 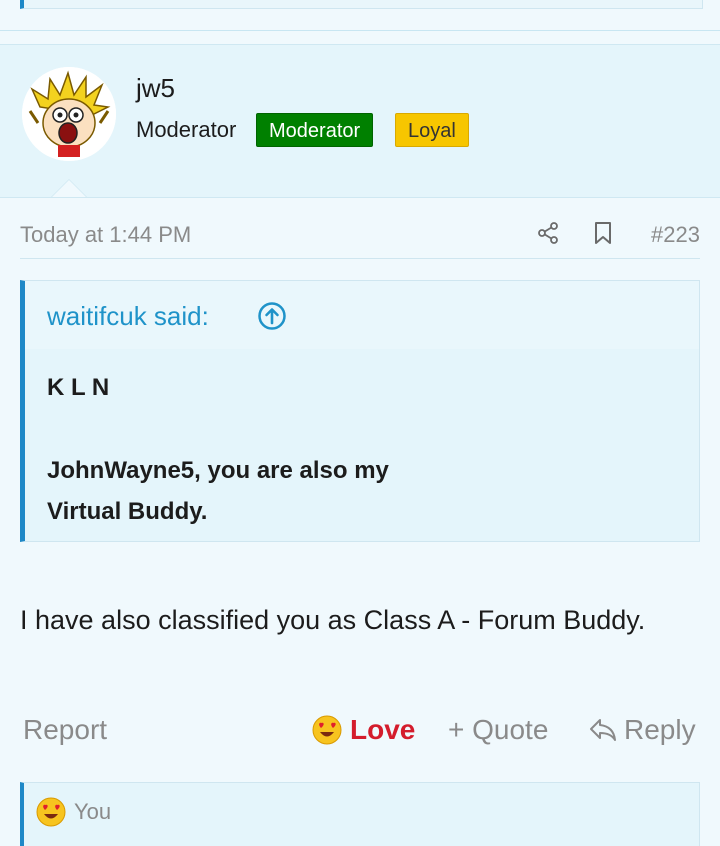 What do you see at coordinates (218, 470) in the screenshot?
I see `quote-line: JohnWayne5, you are also my` at bounding box center [218, 470].